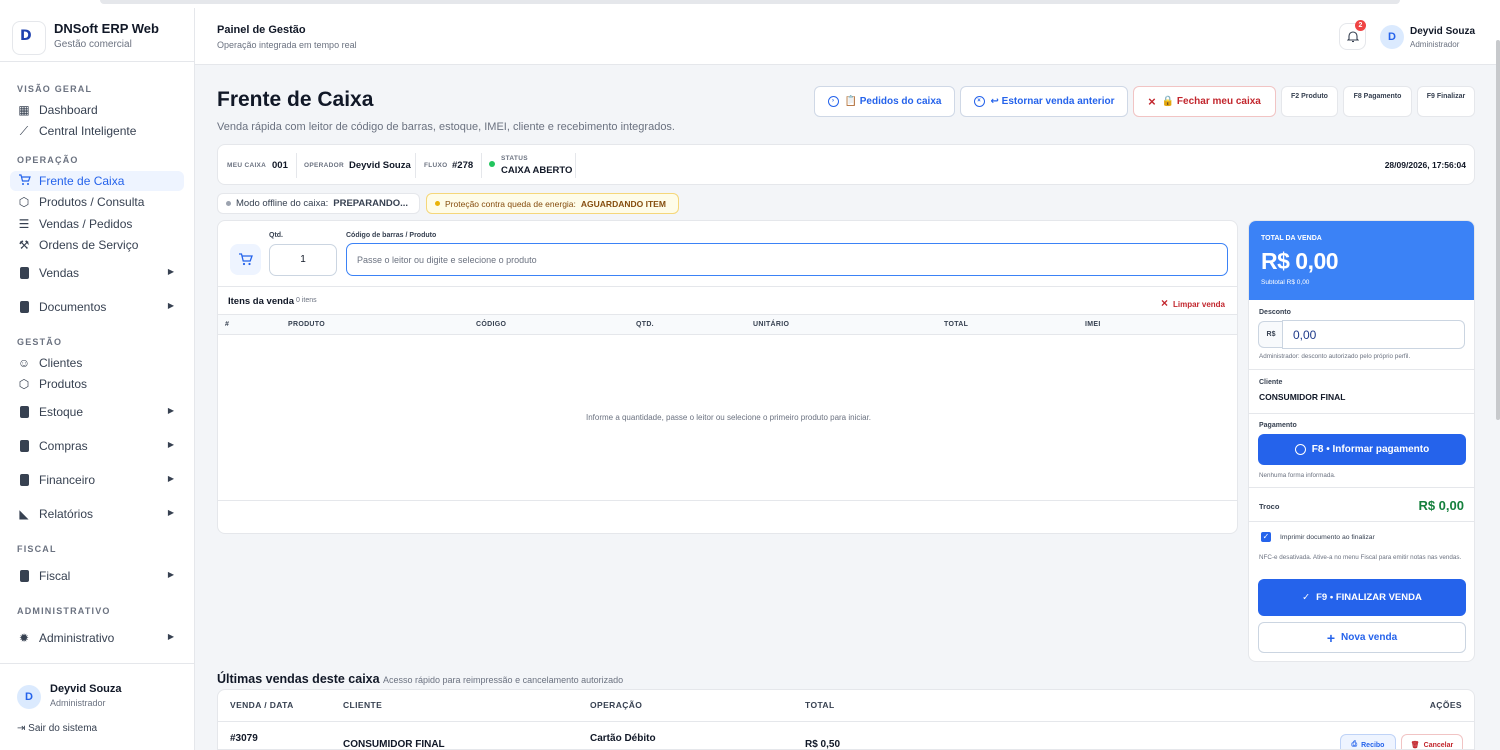 Image resolution: width=1500 pixels, height=750 pixels. I want to click on circle-arrow-icon, so click(1300, 449).